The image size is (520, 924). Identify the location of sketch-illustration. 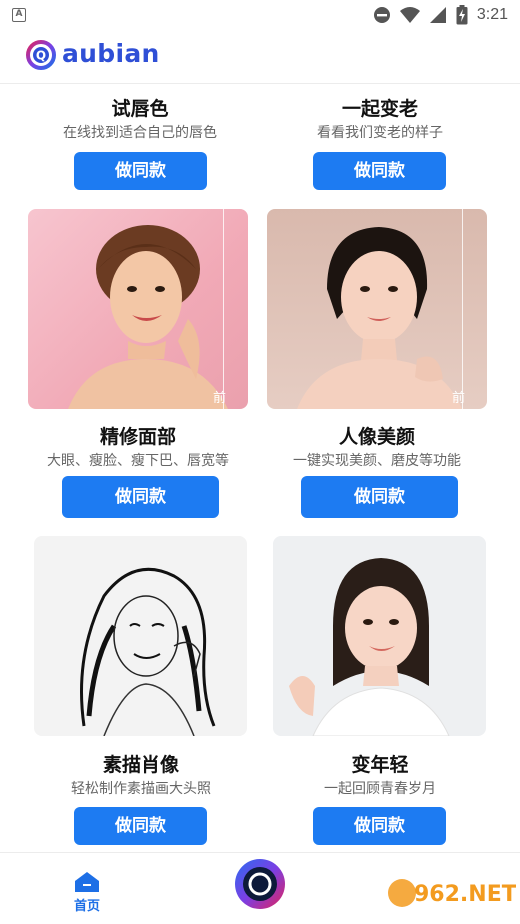
(148, 651).